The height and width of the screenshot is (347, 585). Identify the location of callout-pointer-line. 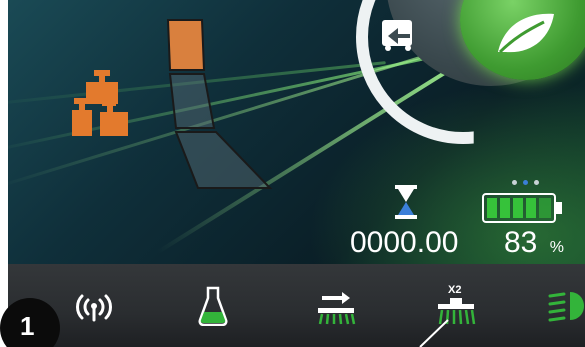
(434, 333).